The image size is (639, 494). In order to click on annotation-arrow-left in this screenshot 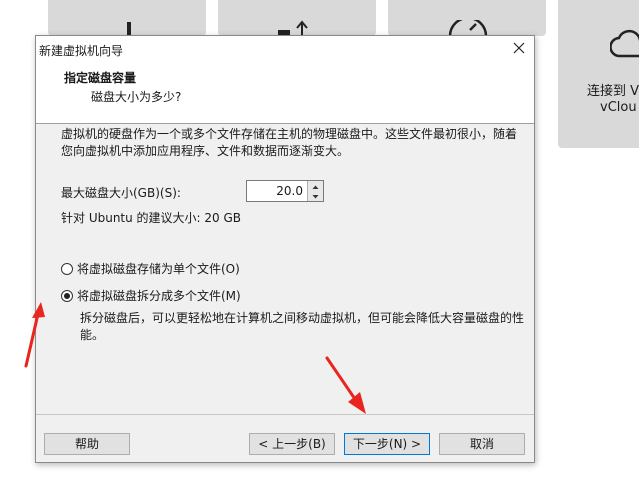, I will do `click(34, 335)`.